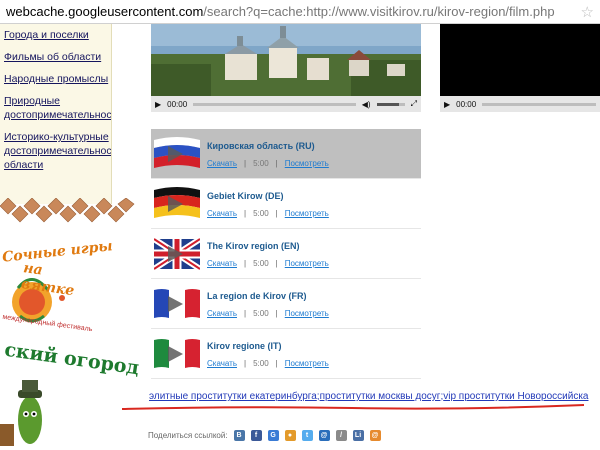  What do you see at coordinates (52, 57) in the screenshot?
I see `sidebar-item-label: Фильмы об области` at bounding box center [52, 57].